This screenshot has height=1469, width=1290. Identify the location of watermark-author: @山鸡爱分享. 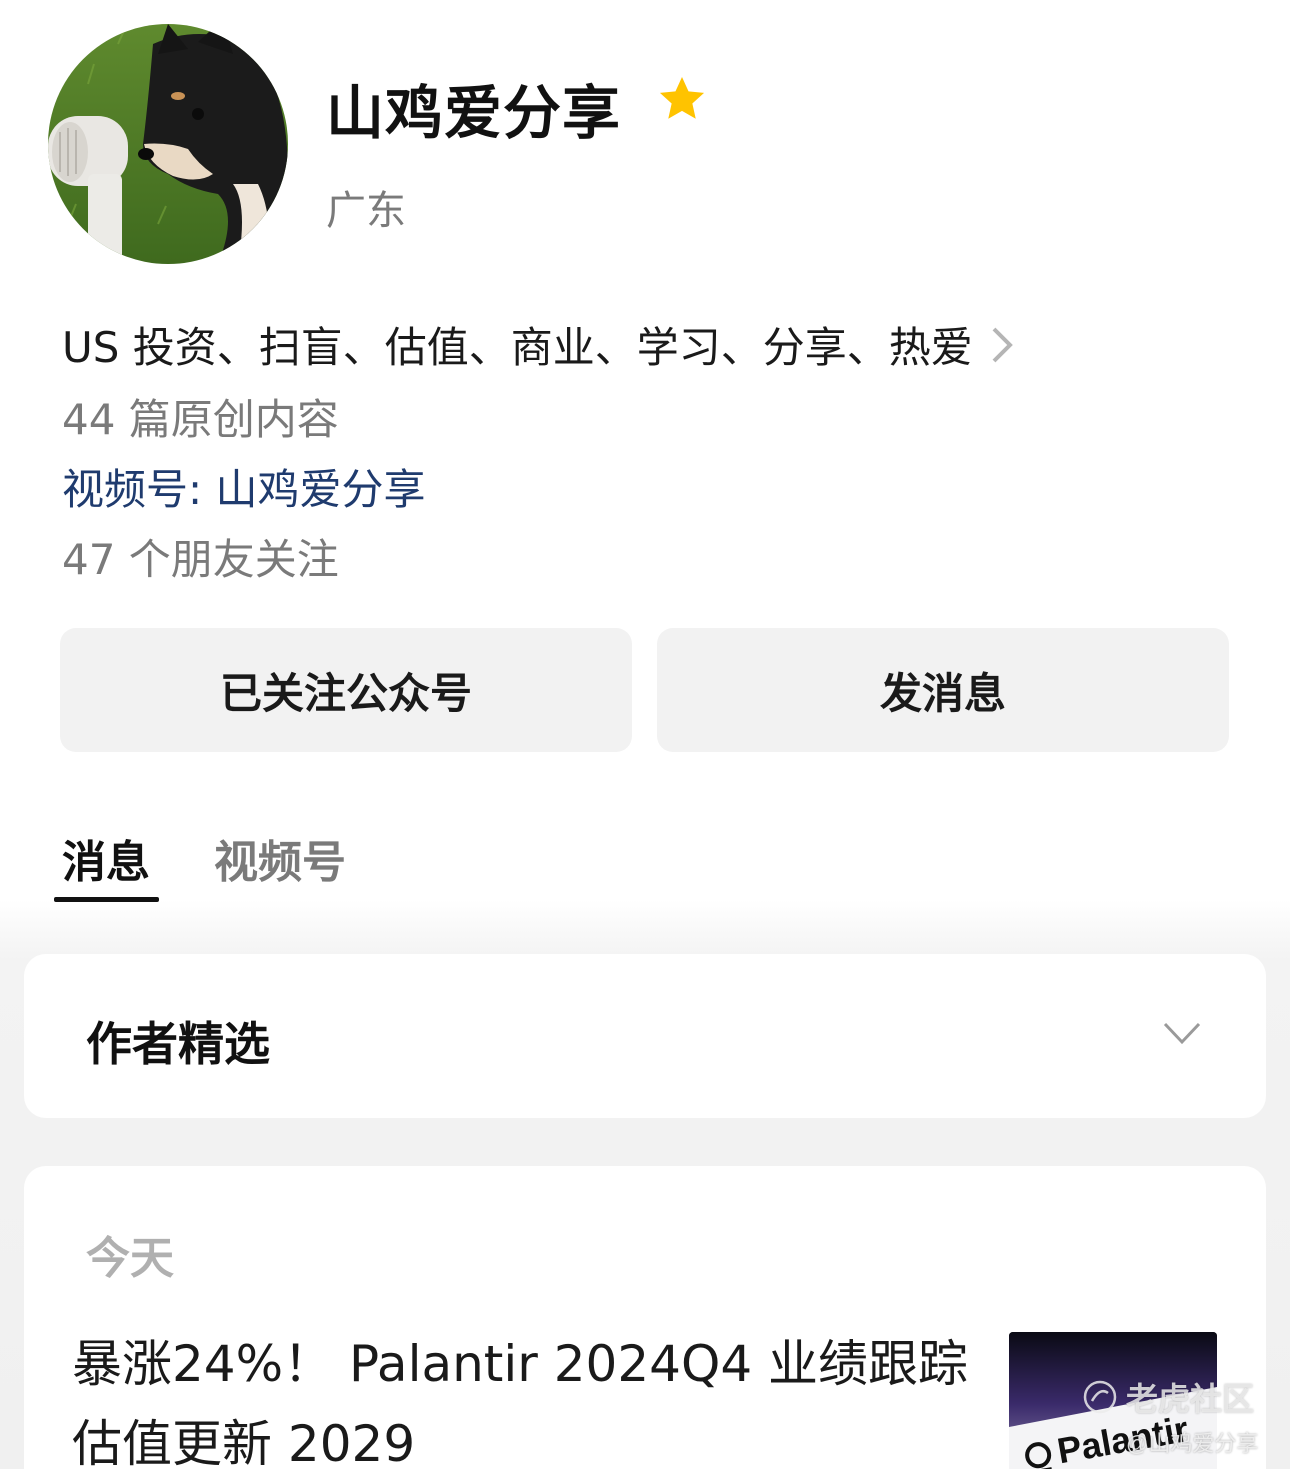
(1192, 1443).